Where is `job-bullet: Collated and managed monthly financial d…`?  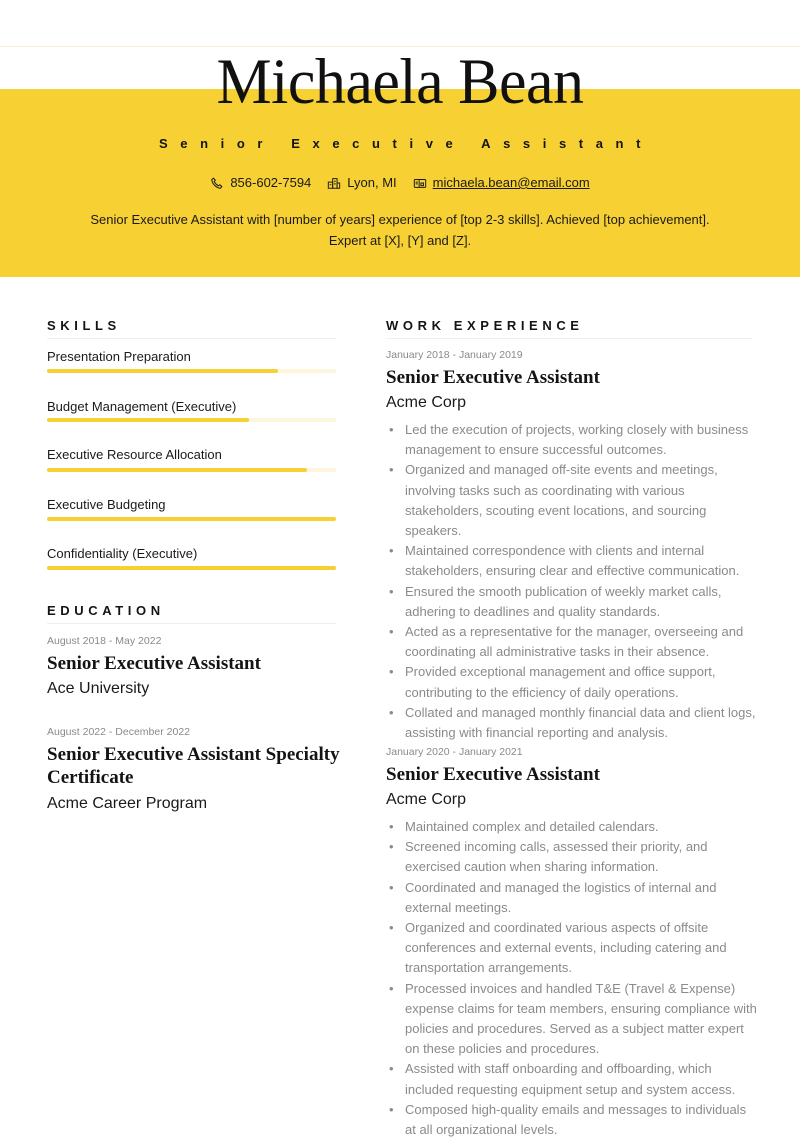 job-bullet: Collated and managed monthly financial d… is located at coordinates (572, 723).